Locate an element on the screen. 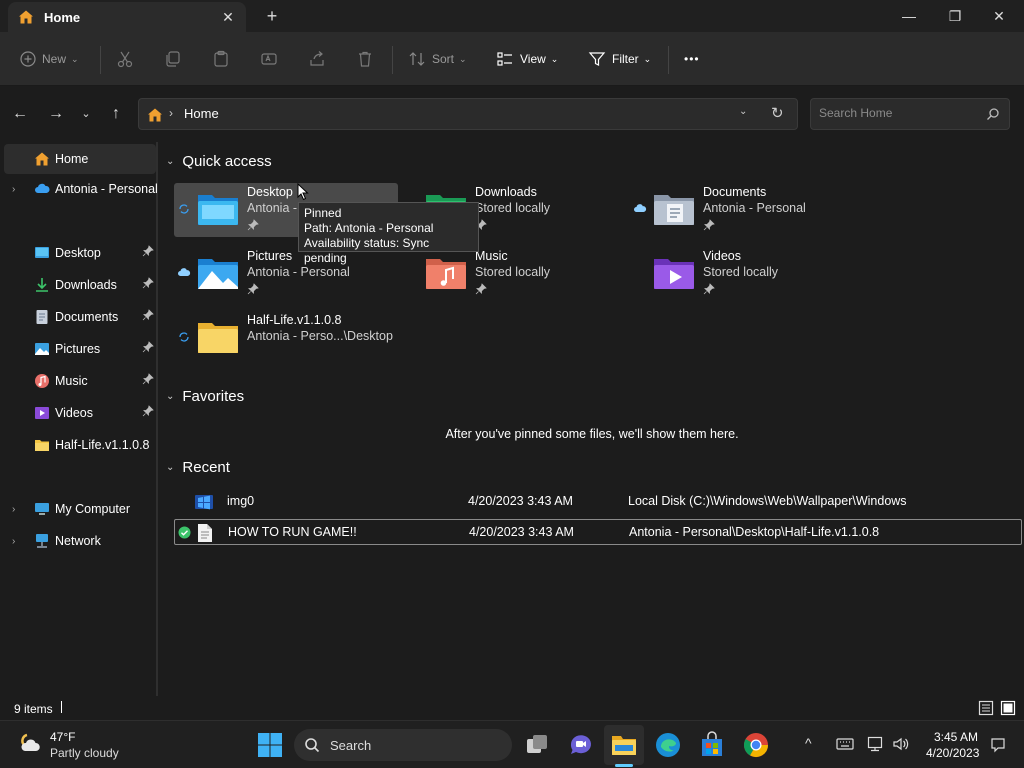 Image resolution: width=1024 pixels, height=768 pixels. rename-button is located at coordinates (272, 59).